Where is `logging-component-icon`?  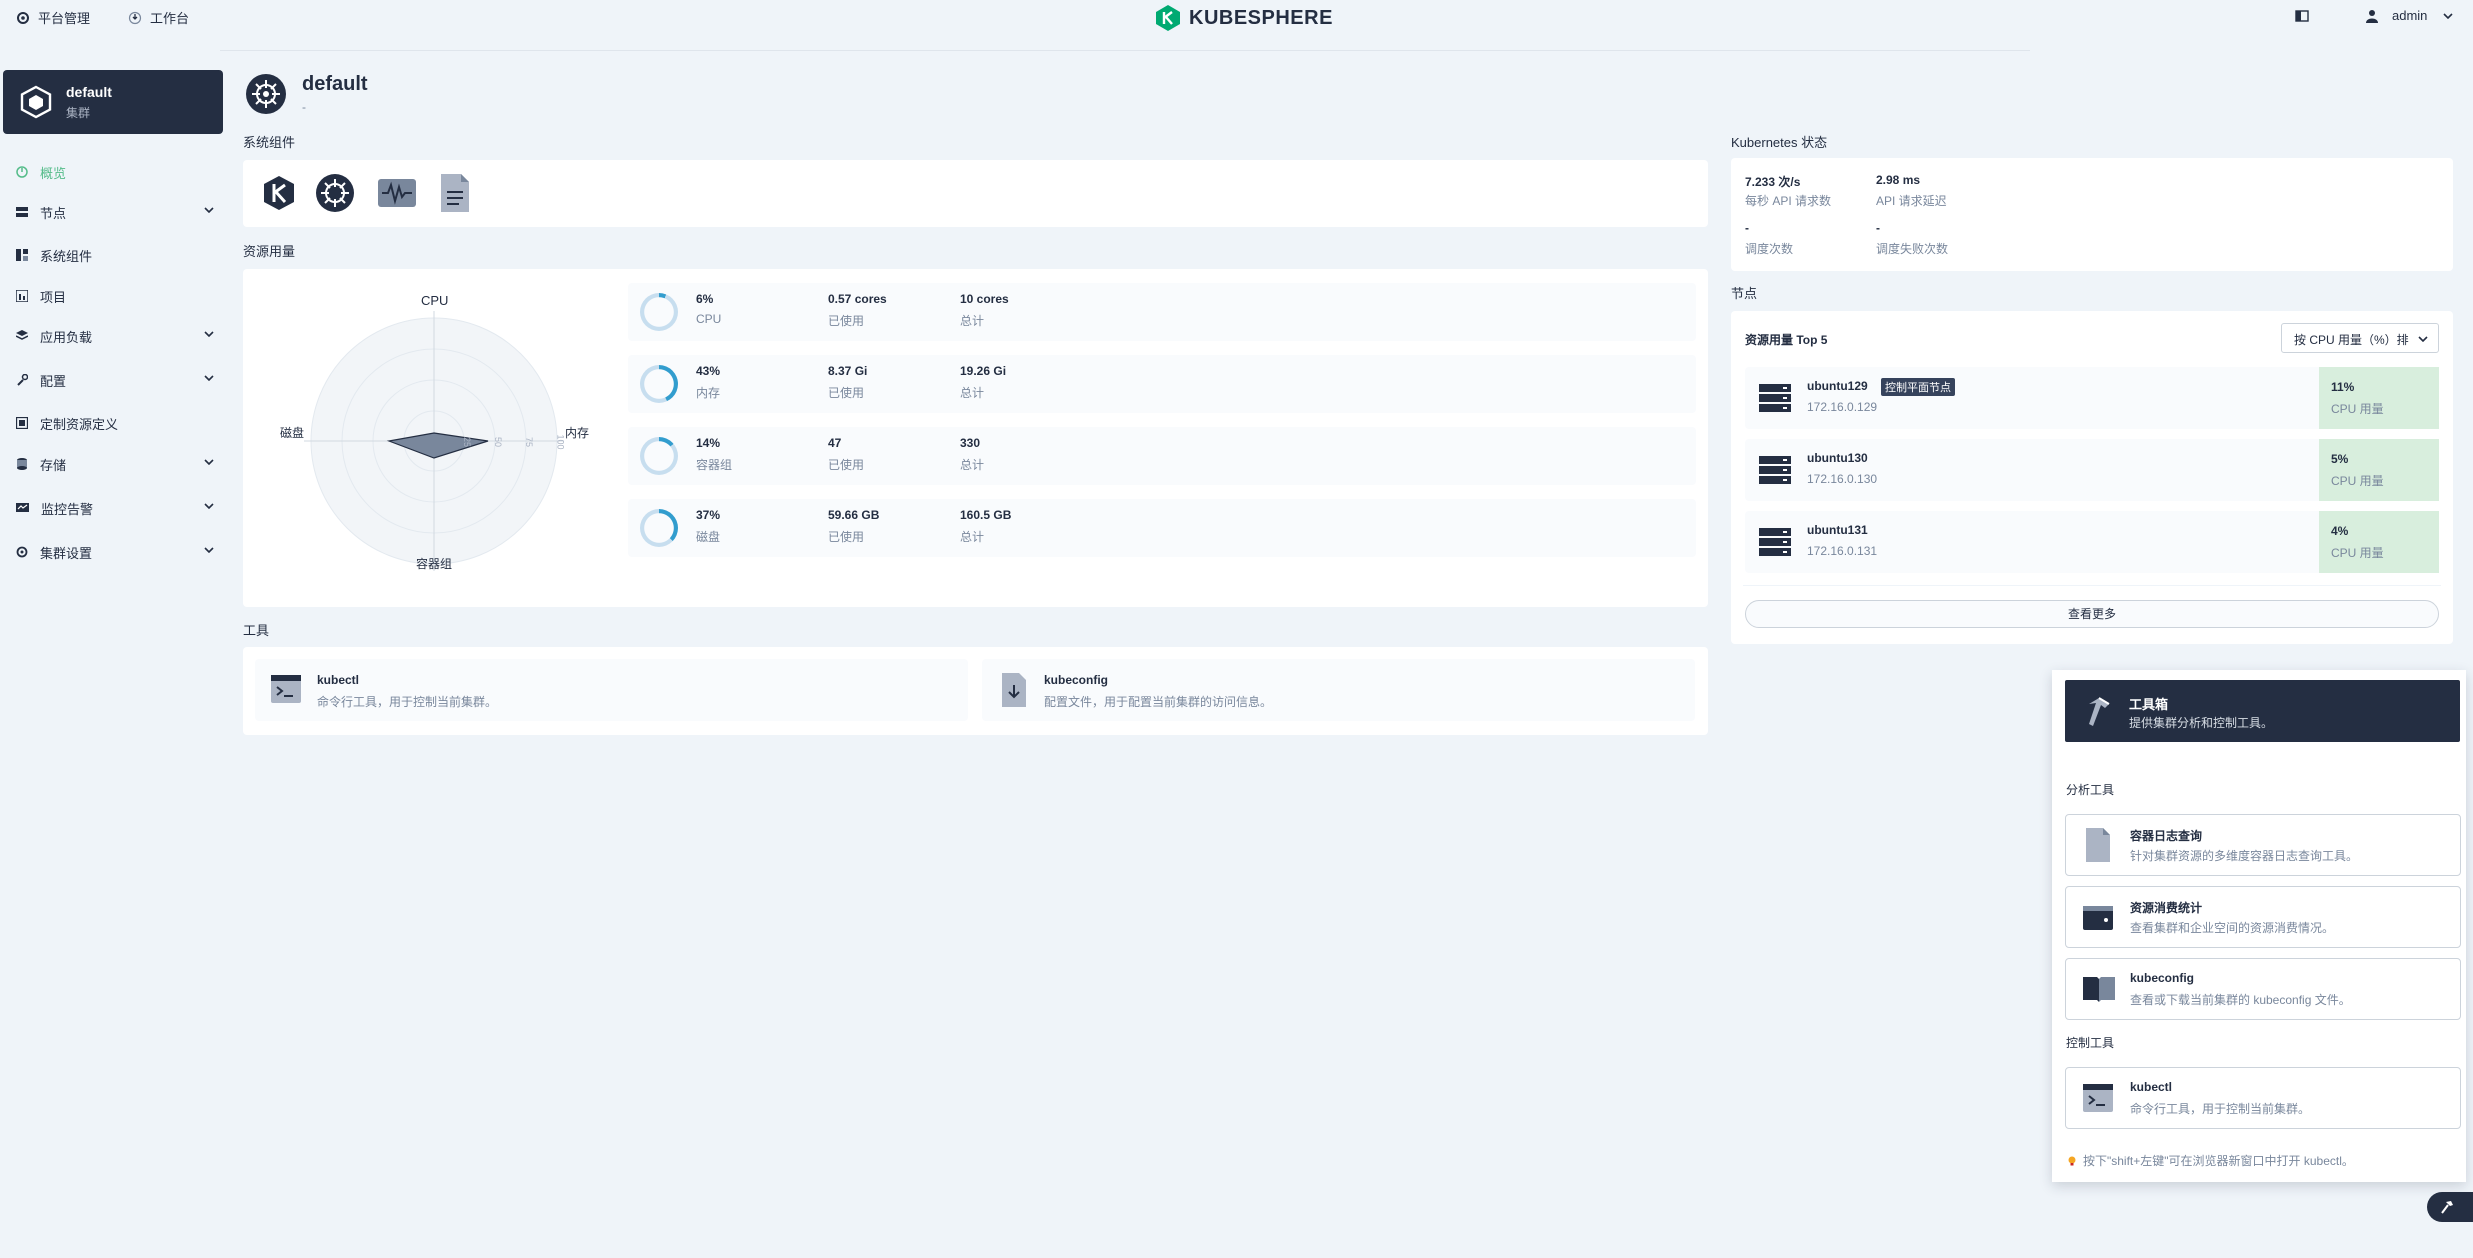 logging-component-icon is located at coordinates (455, 194).